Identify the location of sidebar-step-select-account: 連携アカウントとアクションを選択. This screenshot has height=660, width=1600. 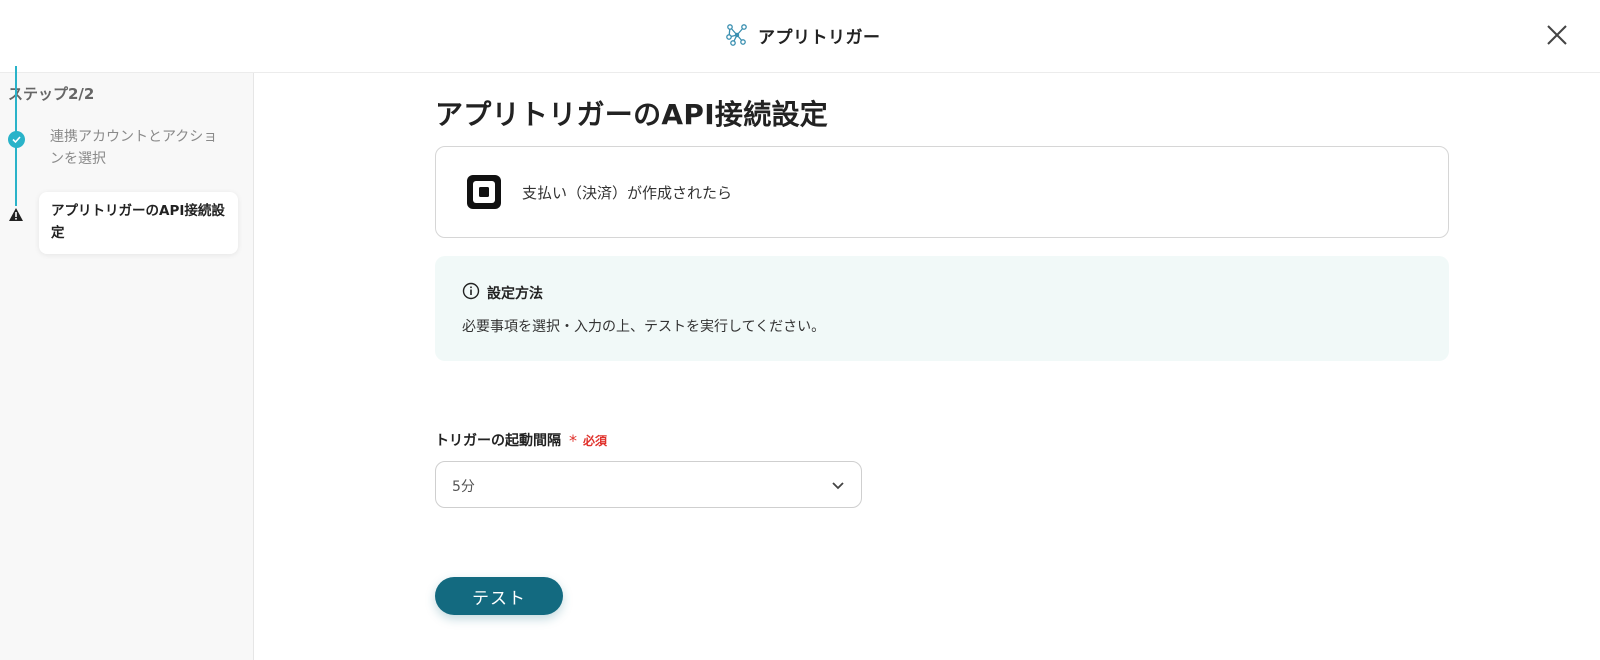
(140, 148).